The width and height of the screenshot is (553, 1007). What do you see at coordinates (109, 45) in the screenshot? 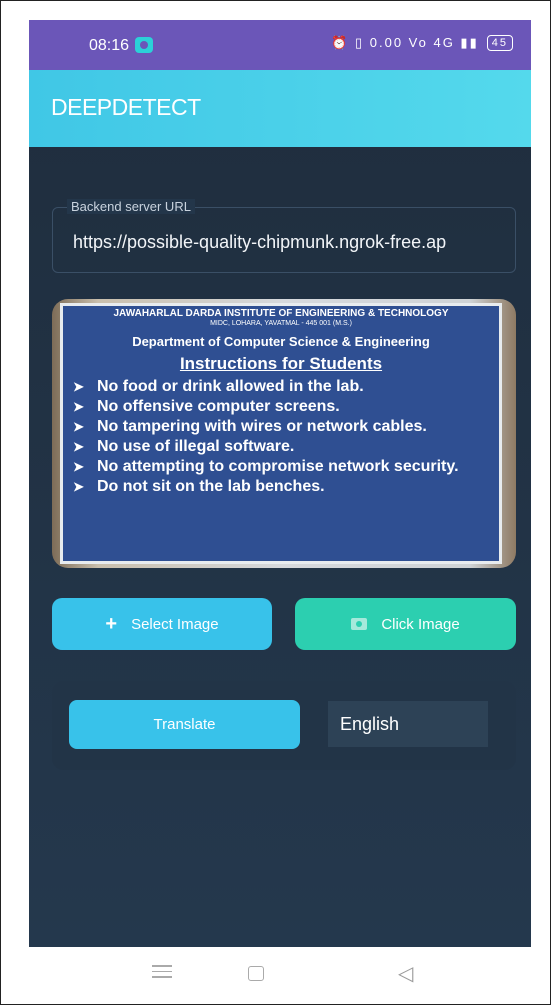
I see `status-time: 08:16` at bounding box center [109, 45].